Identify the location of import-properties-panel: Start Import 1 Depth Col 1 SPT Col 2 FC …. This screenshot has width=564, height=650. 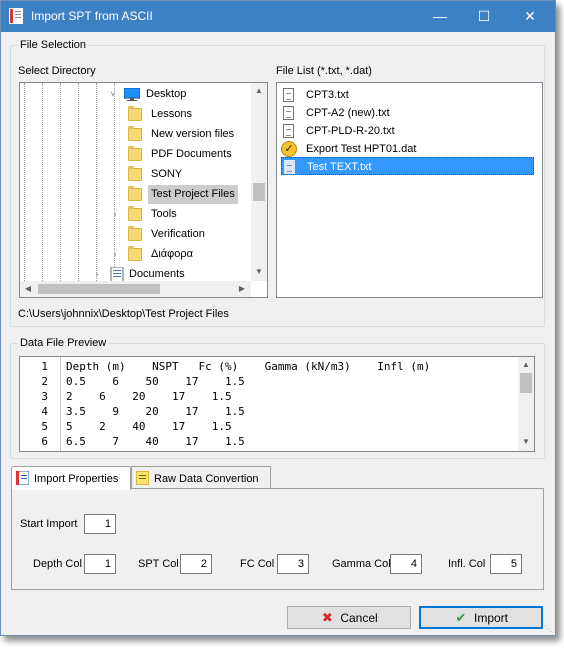
(277, 539).